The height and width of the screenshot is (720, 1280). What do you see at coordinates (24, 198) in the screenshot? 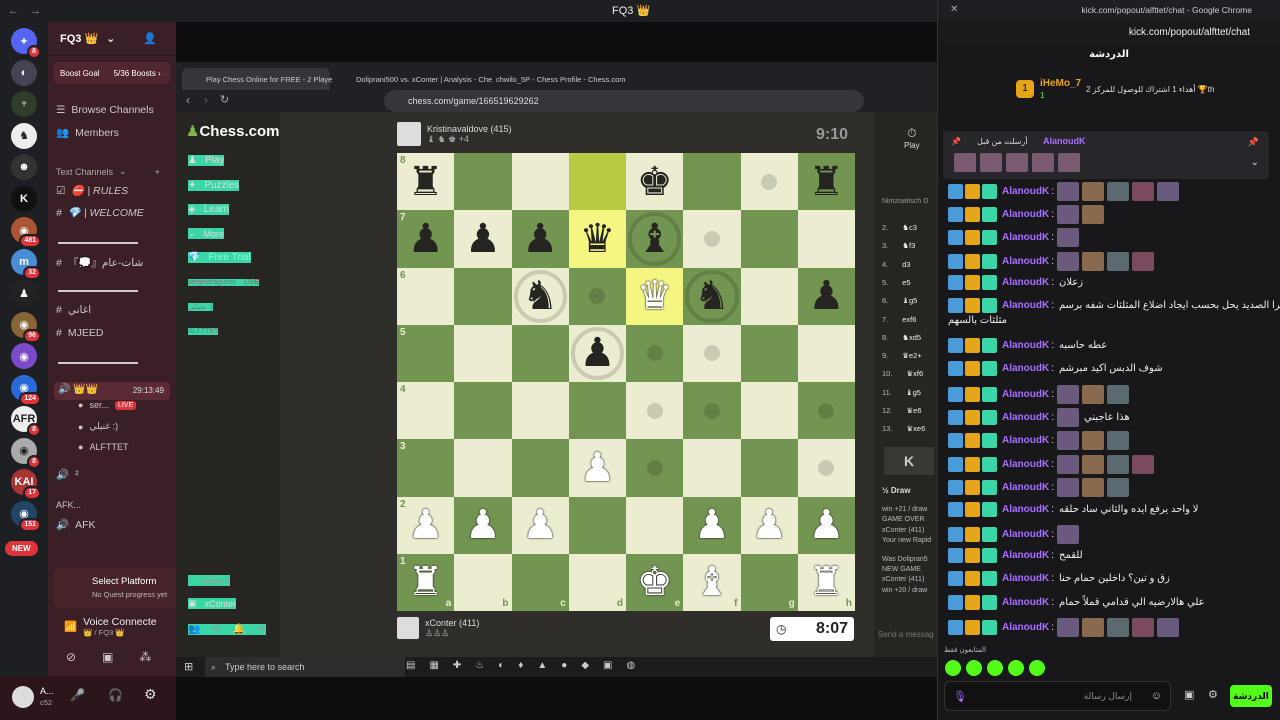
I see `server-icon-kick: K` at bounding box center [24, 198].